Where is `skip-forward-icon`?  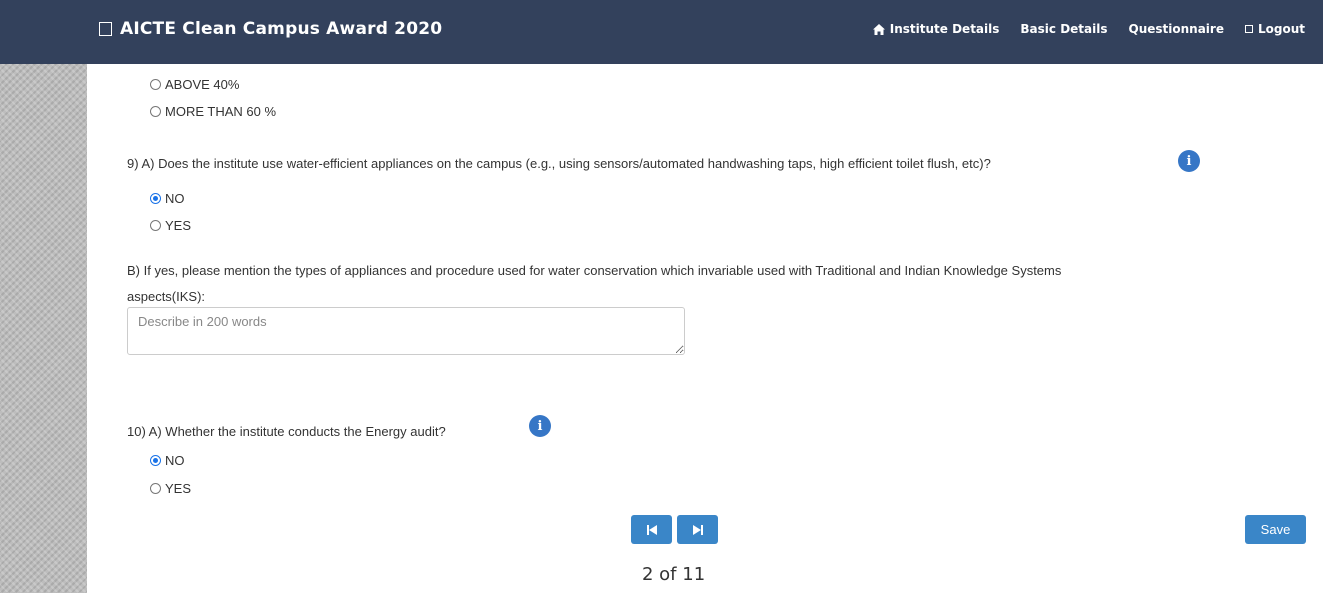 skip-forward-icon is located at coordinates (697, 529).